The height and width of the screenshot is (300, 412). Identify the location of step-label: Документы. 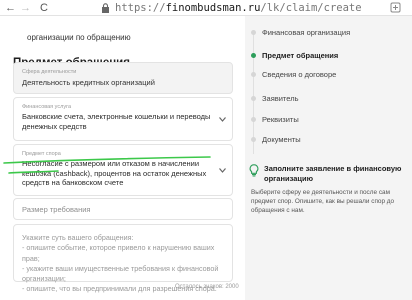
(281, 139).